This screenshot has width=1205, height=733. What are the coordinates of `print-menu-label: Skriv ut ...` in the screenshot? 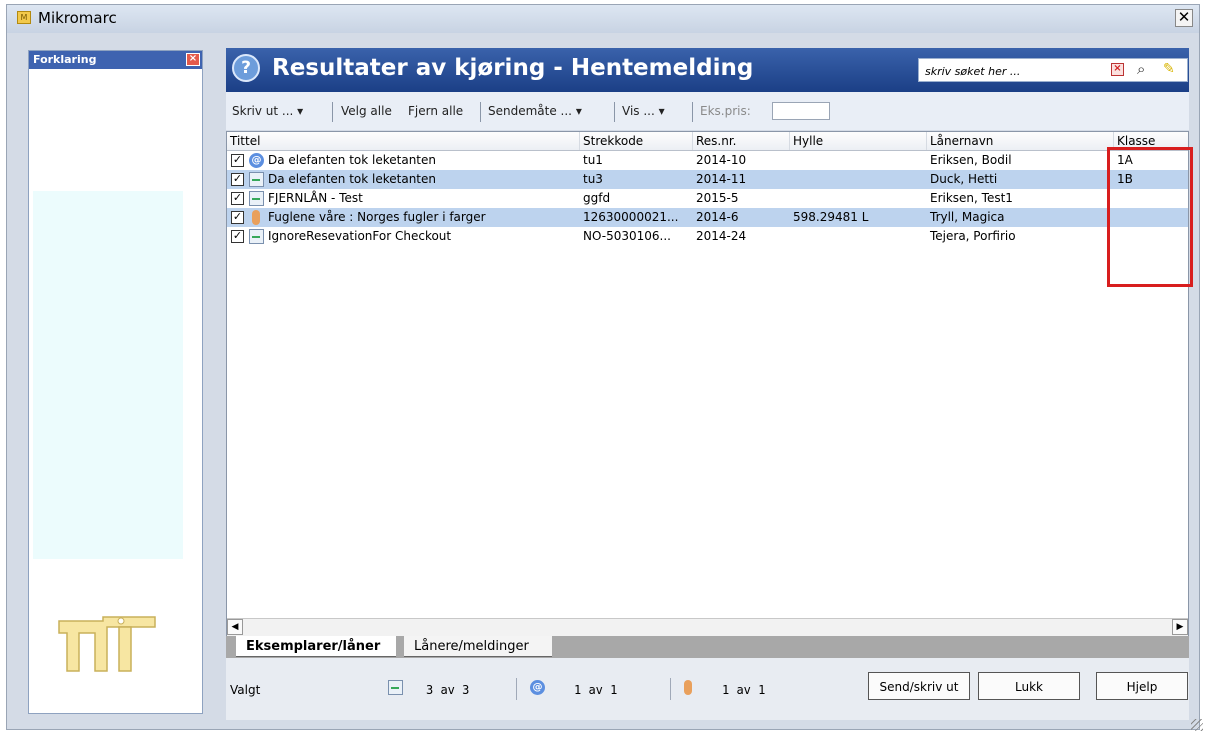 It's located at (263, 111).